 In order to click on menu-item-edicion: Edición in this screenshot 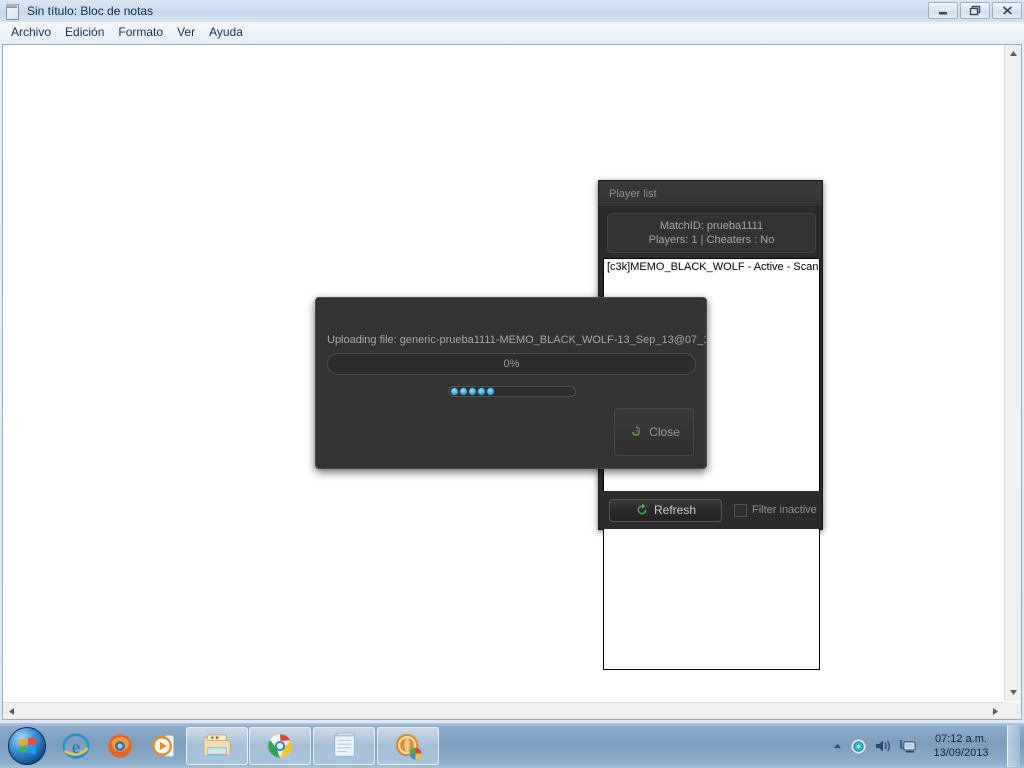, I will do `click(84, 32)`.